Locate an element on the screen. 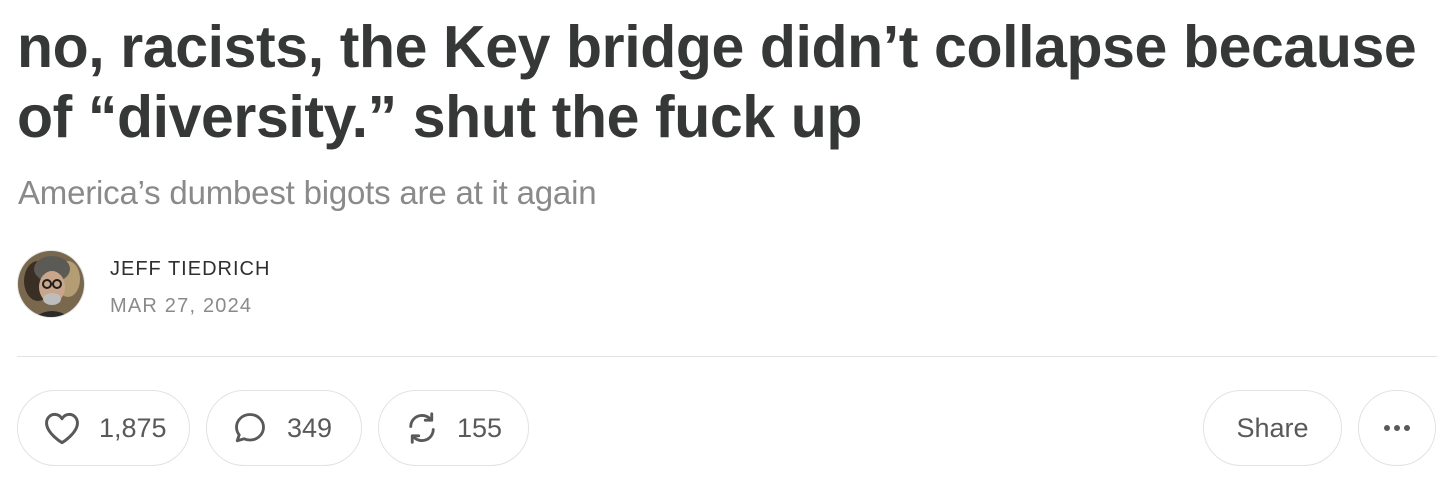 This screenshot has height=485, width=1456. ellipsis-icon is located at coordinates (1397, 428).